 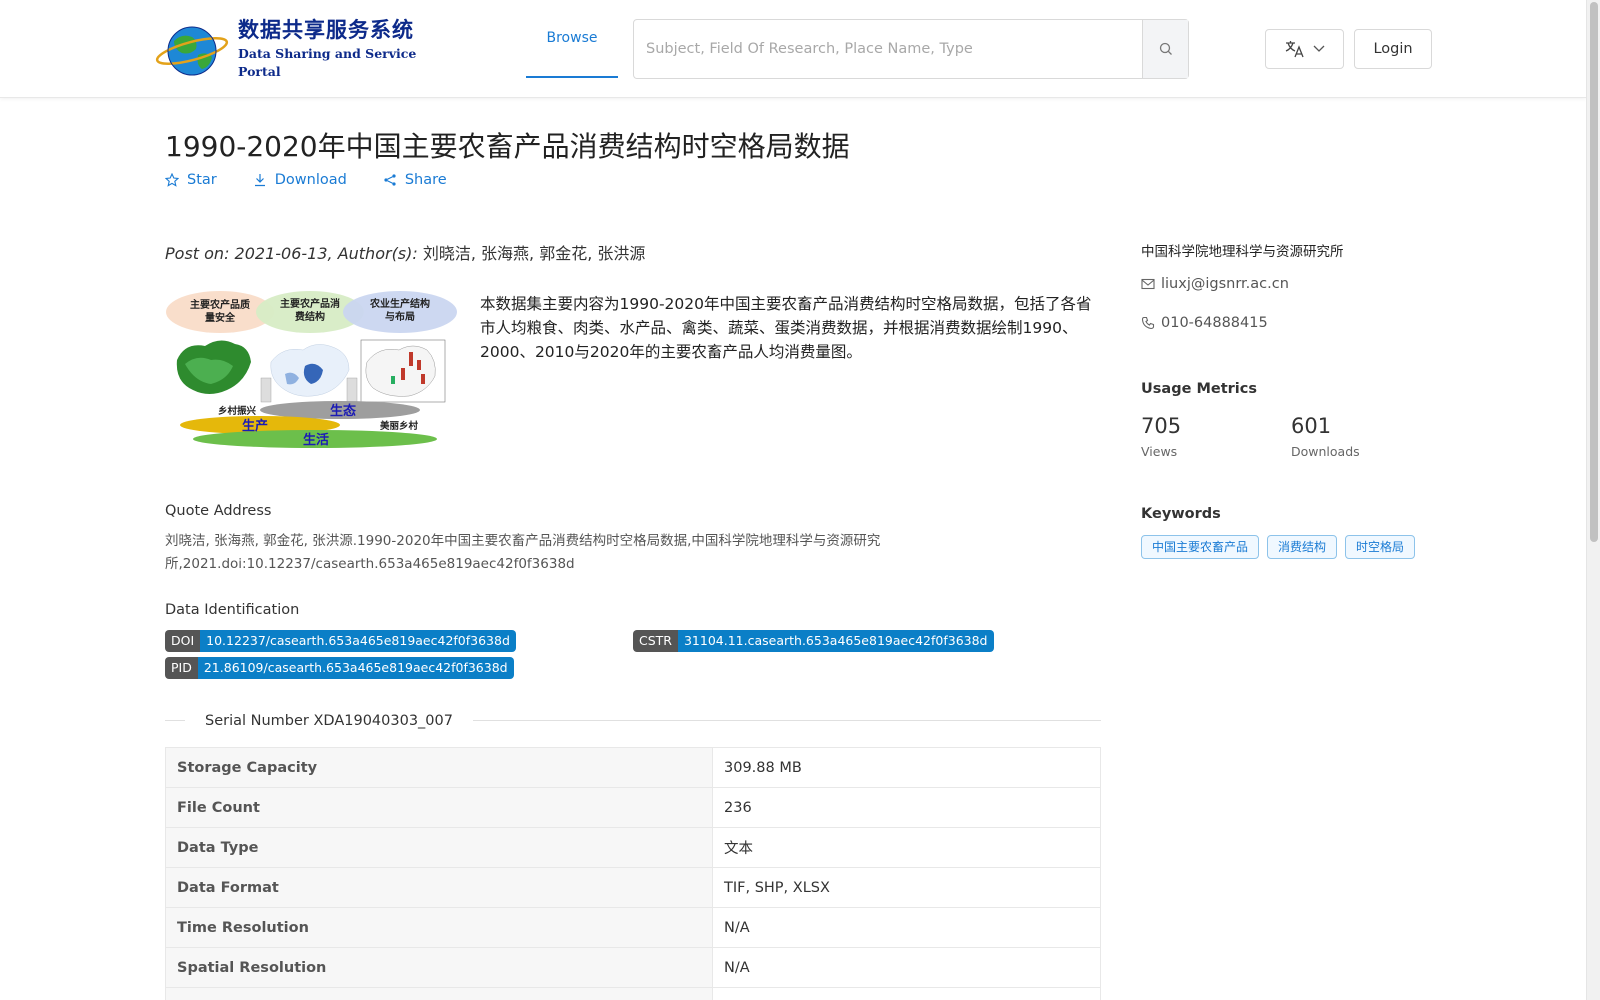 I want to click on post-date: Post on: 2021-06-13, Author(s):, so click(x=291, y=253).